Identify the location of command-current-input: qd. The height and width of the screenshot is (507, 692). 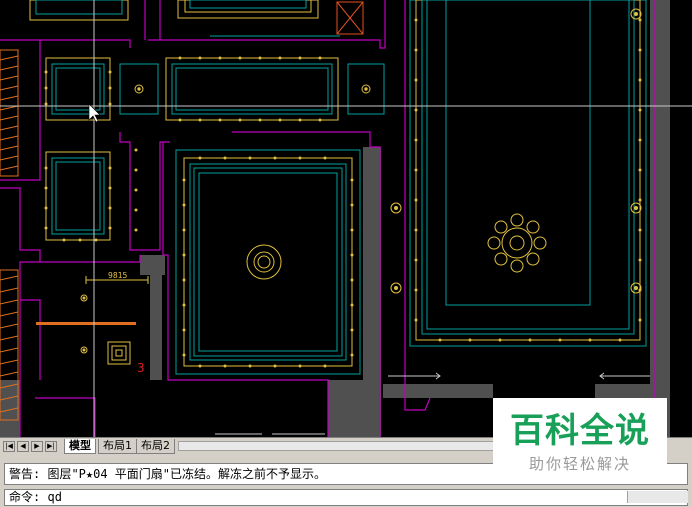
(54, 497).